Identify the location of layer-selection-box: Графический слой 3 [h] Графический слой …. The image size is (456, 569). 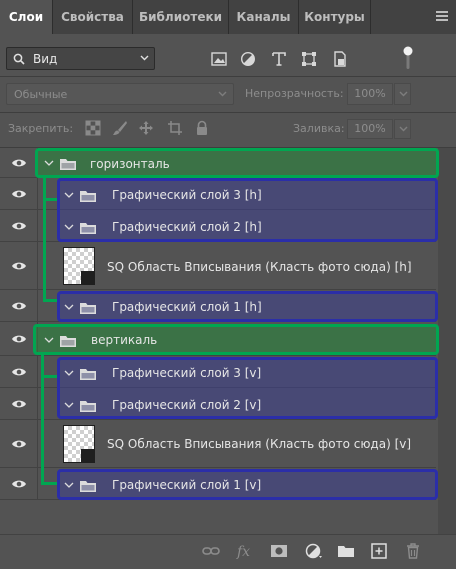
(247, 210).